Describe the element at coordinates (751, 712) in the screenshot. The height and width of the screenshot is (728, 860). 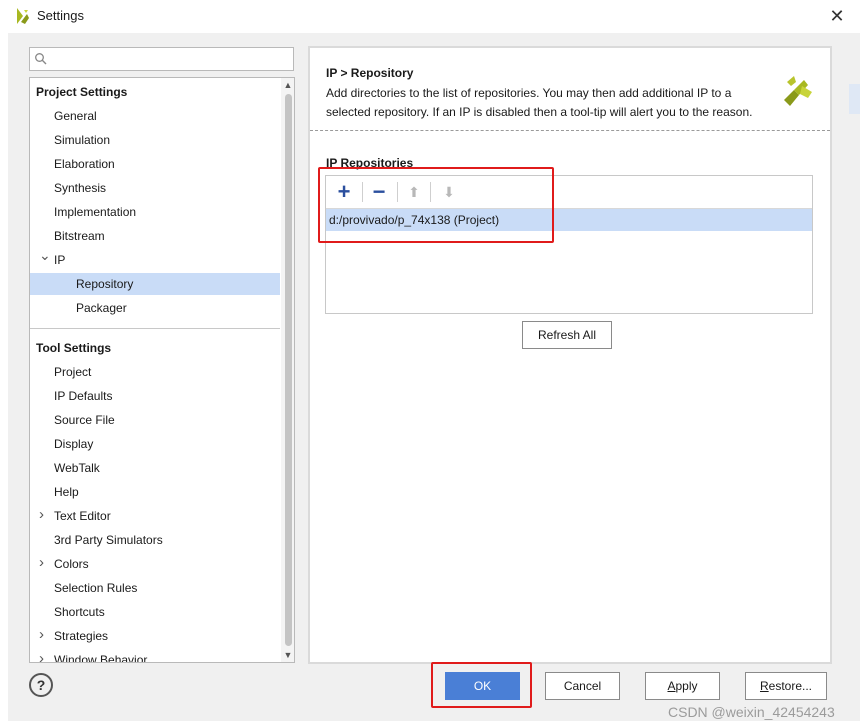
I see `watermark: CSDN @weixin_42454243` at that location.